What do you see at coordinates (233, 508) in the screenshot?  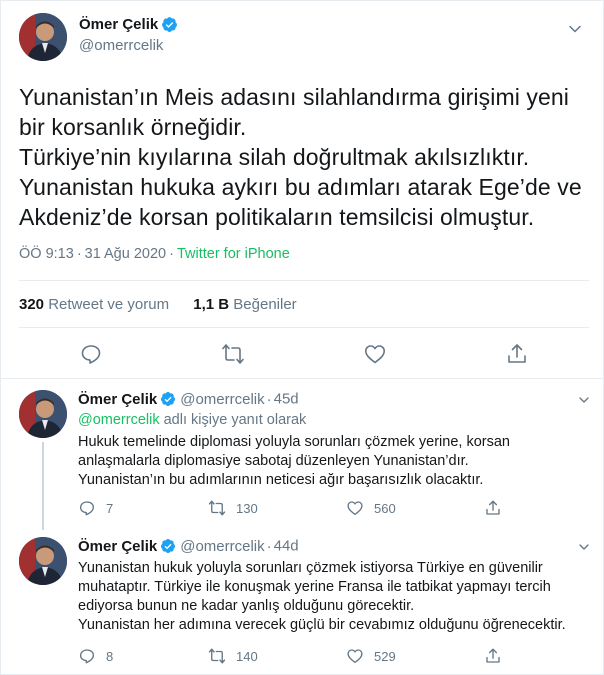 I see `retweet-button: 130` at bounding box center [233, 508].